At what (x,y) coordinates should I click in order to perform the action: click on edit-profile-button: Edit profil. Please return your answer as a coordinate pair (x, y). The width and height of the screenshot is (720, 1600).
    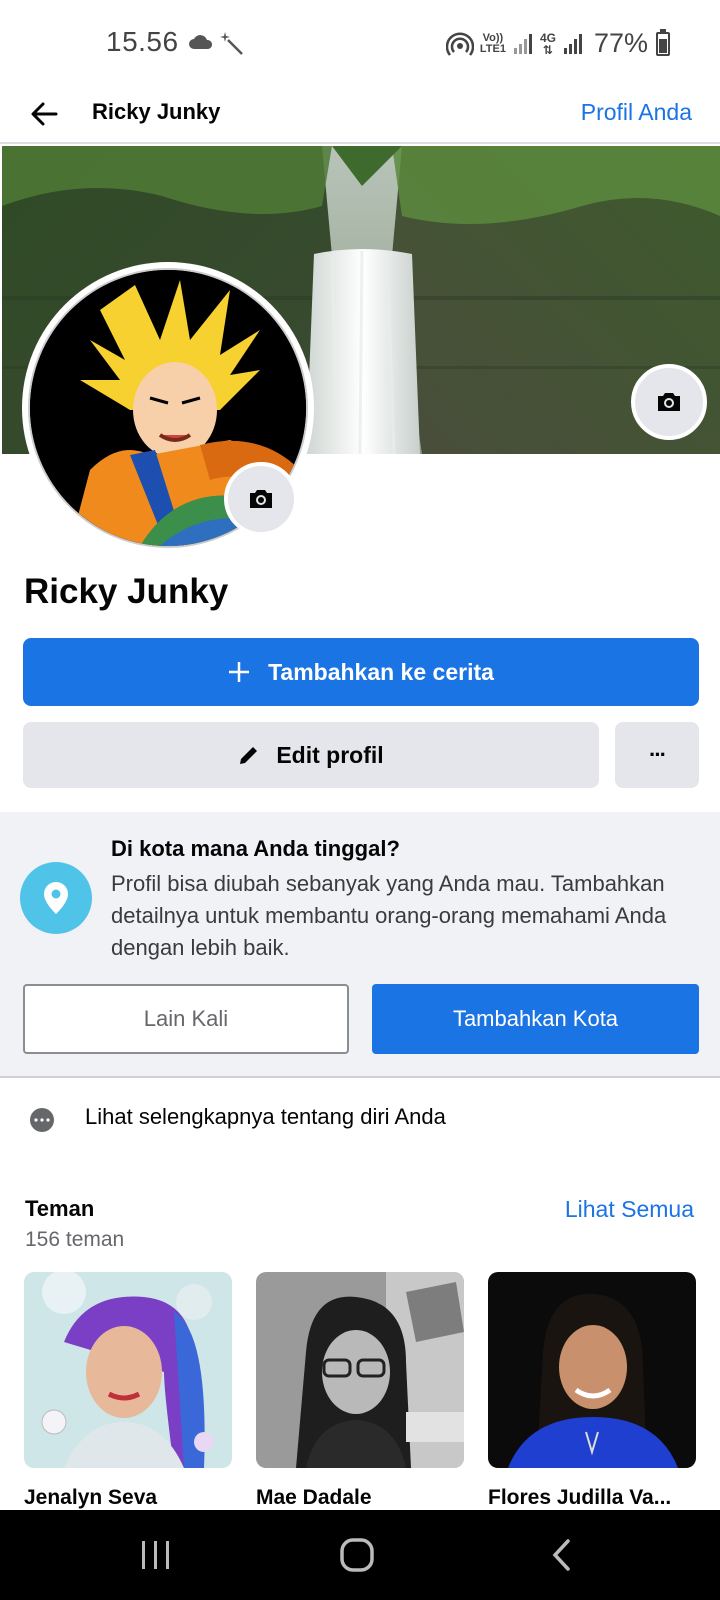
    Looking at the image, I should click on (311, 755).